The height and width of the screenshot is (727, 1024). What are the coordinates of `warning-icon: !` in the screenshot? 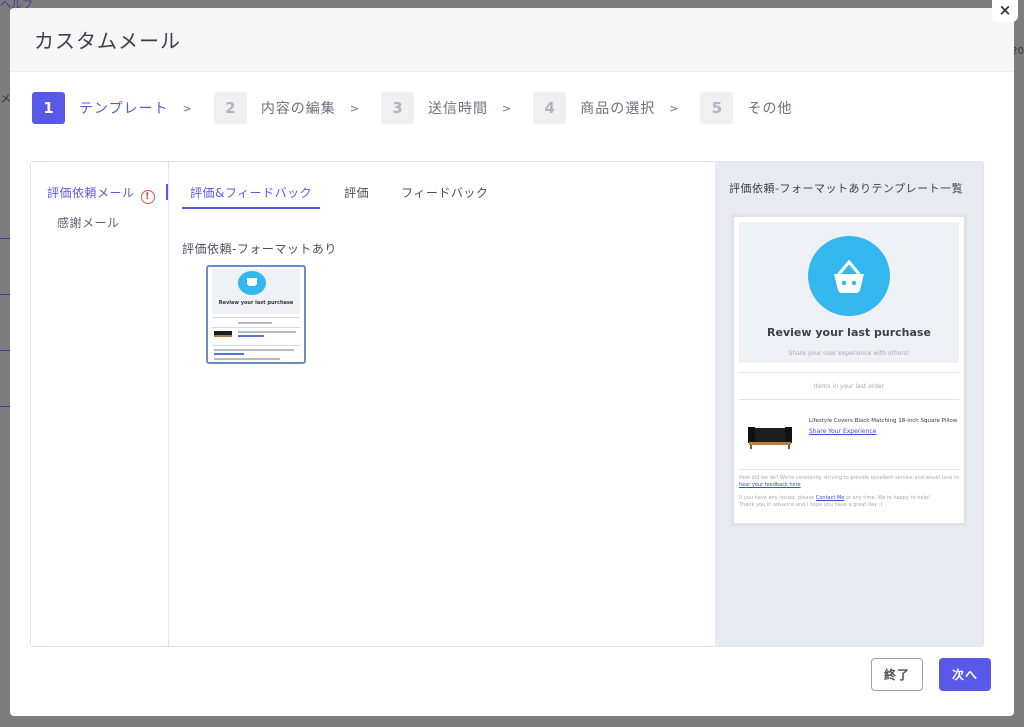 It's located at (147, 197).